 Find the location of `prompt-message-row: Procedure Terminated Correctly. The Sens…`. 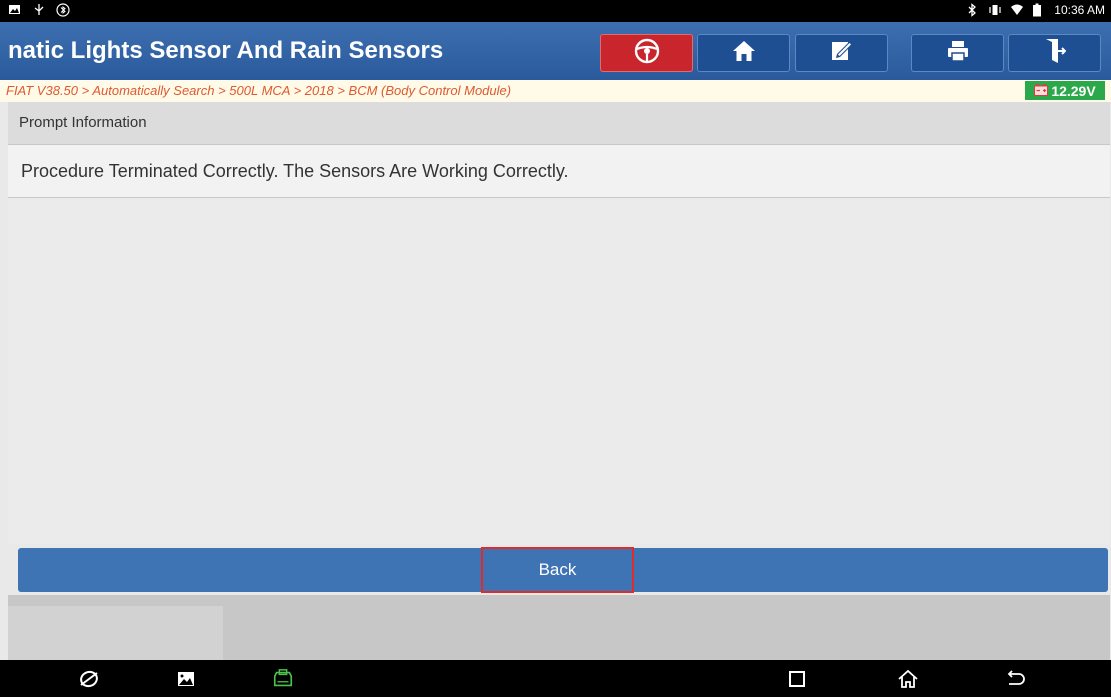

prompt-message-row: Procedure Terminated Correctly. The Sens… is located at coordinates (559, 171).